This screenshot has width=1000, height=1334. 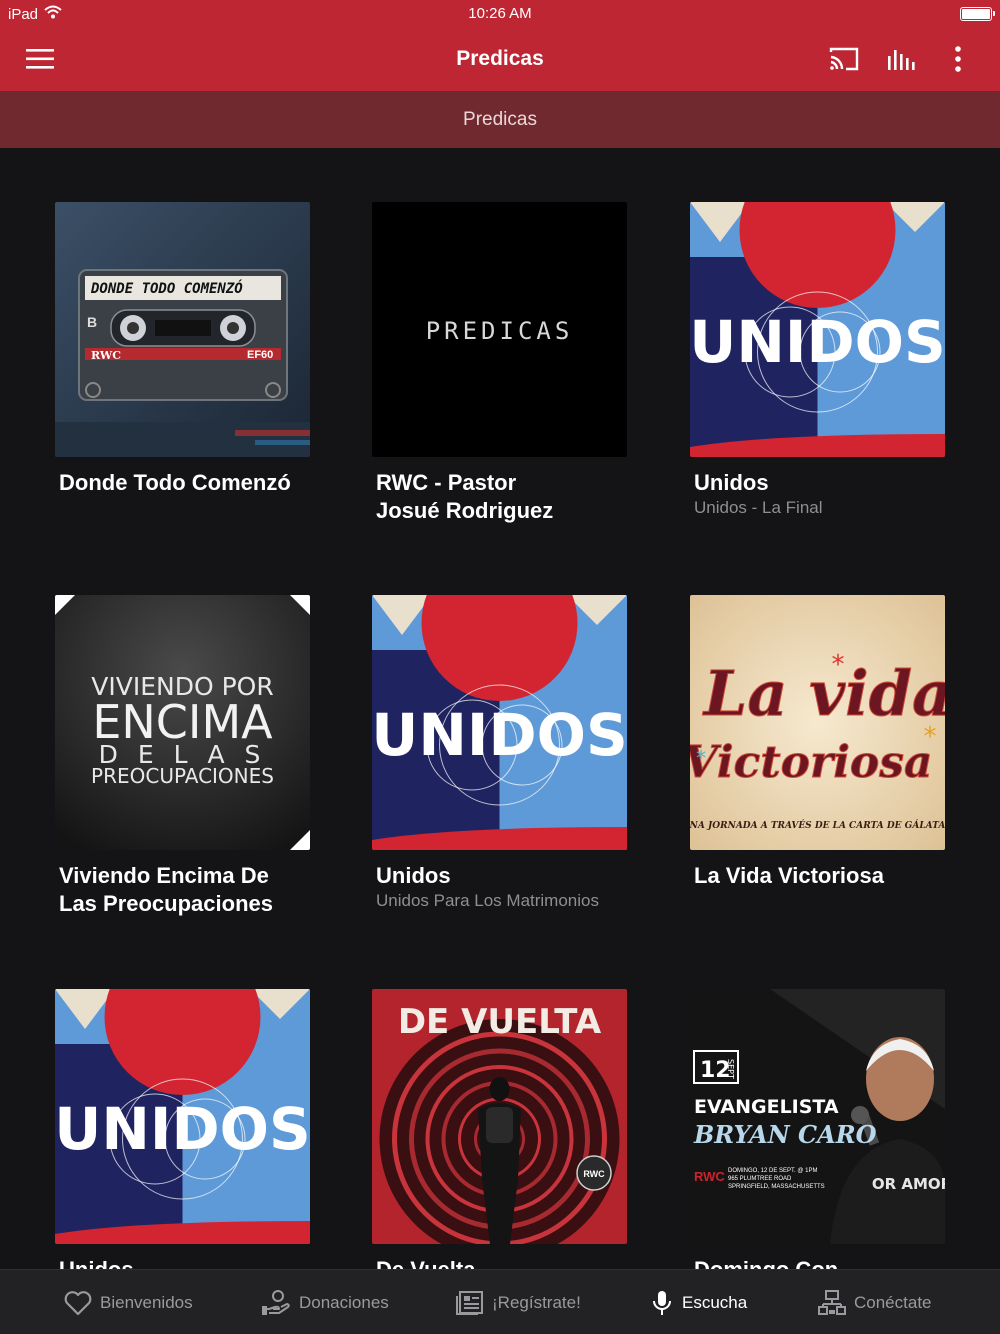 I want to click on tab-registrate: ¡Regístrate!, so click(x=518, y=1302).